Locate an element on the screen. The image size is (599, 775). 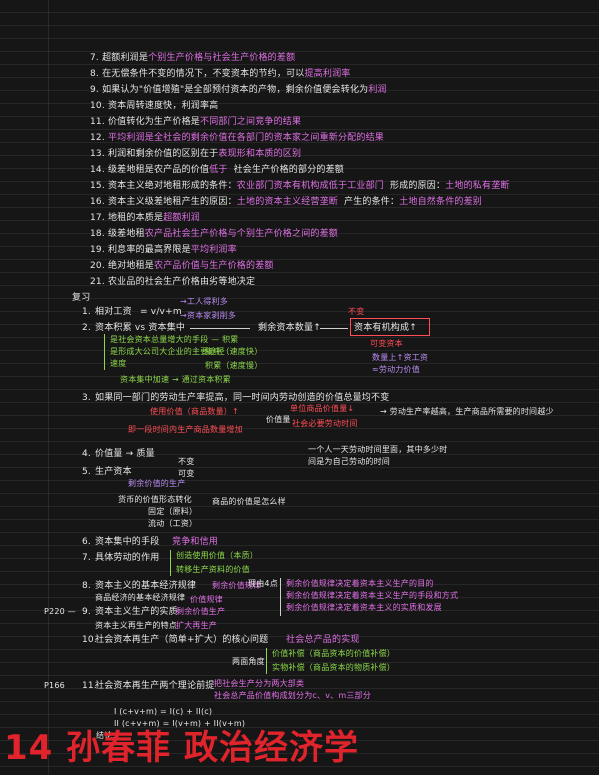
list-item-number: 7. is located at coordinates (94, 58).